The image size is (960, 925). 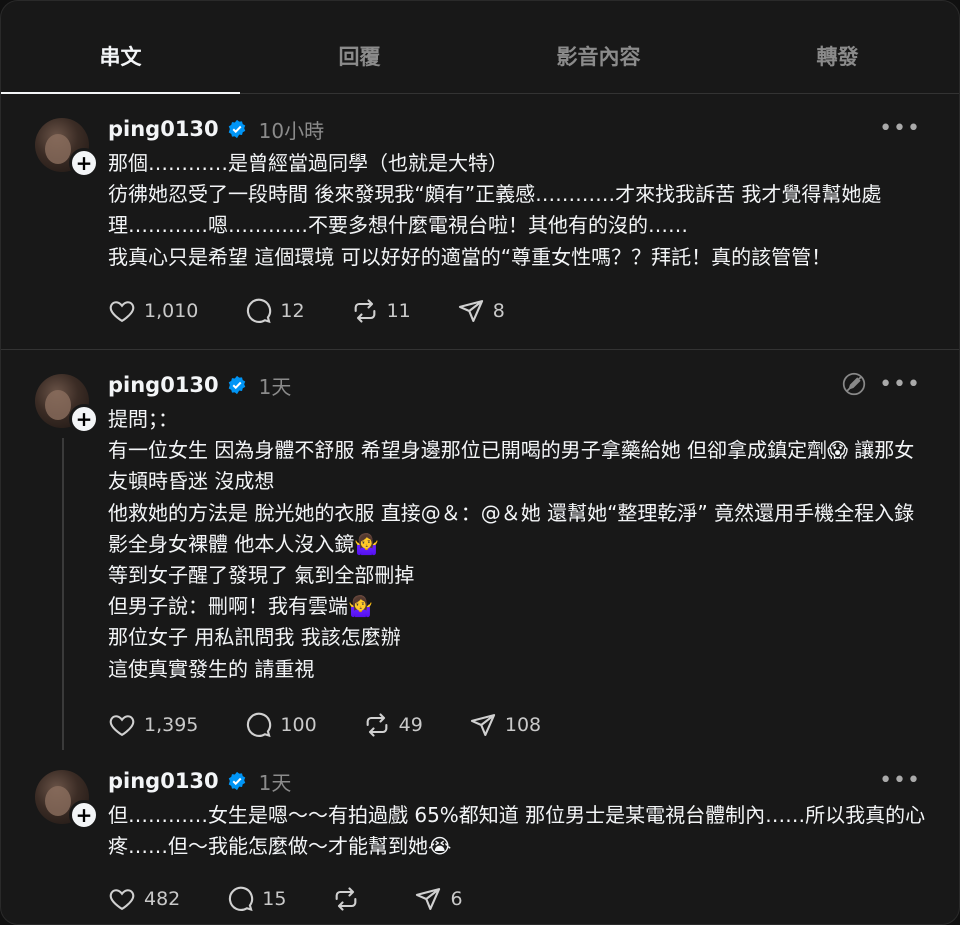 I want to click on repost-button, so click(x=350, y=899).